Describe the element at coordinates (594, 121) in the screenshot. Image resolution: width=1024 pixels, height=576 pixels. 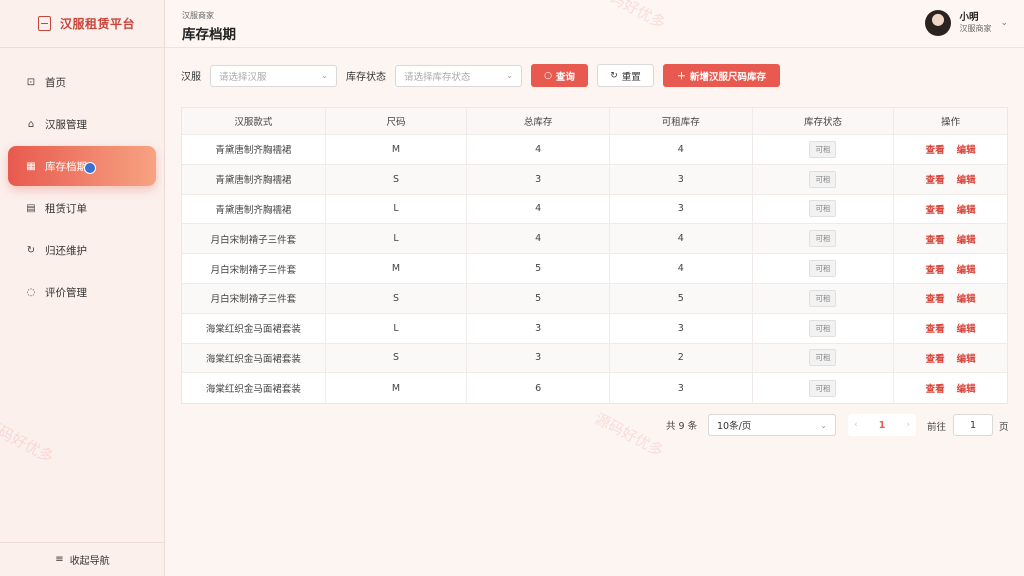
I see `table-header-row: 汉服款式 尺码 总库存 可租库存 库存状态 操作` at that location.